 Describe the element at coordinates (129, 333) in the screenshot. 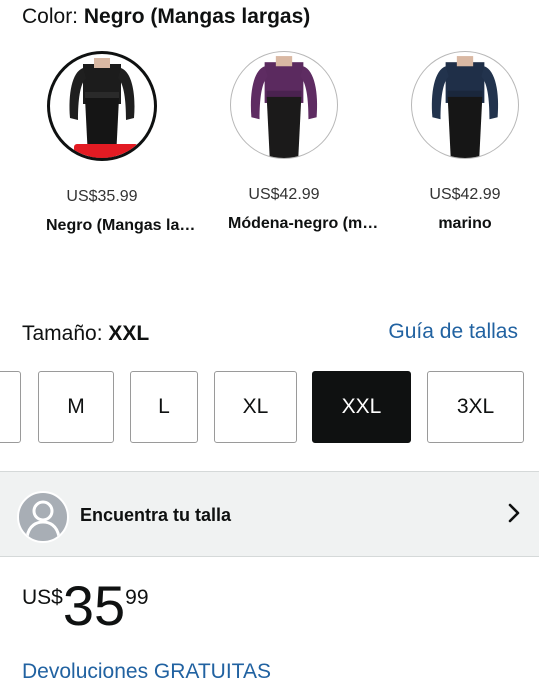

I see `size-selected-value: XXL` at that location.